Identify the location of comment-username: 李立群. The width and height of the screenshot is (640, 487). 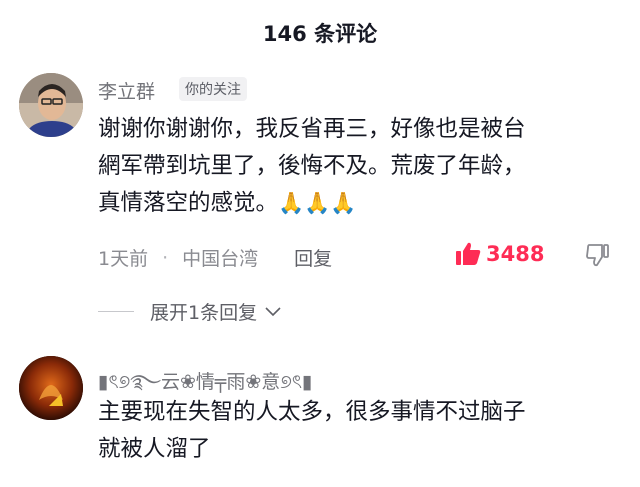
(126, 90).